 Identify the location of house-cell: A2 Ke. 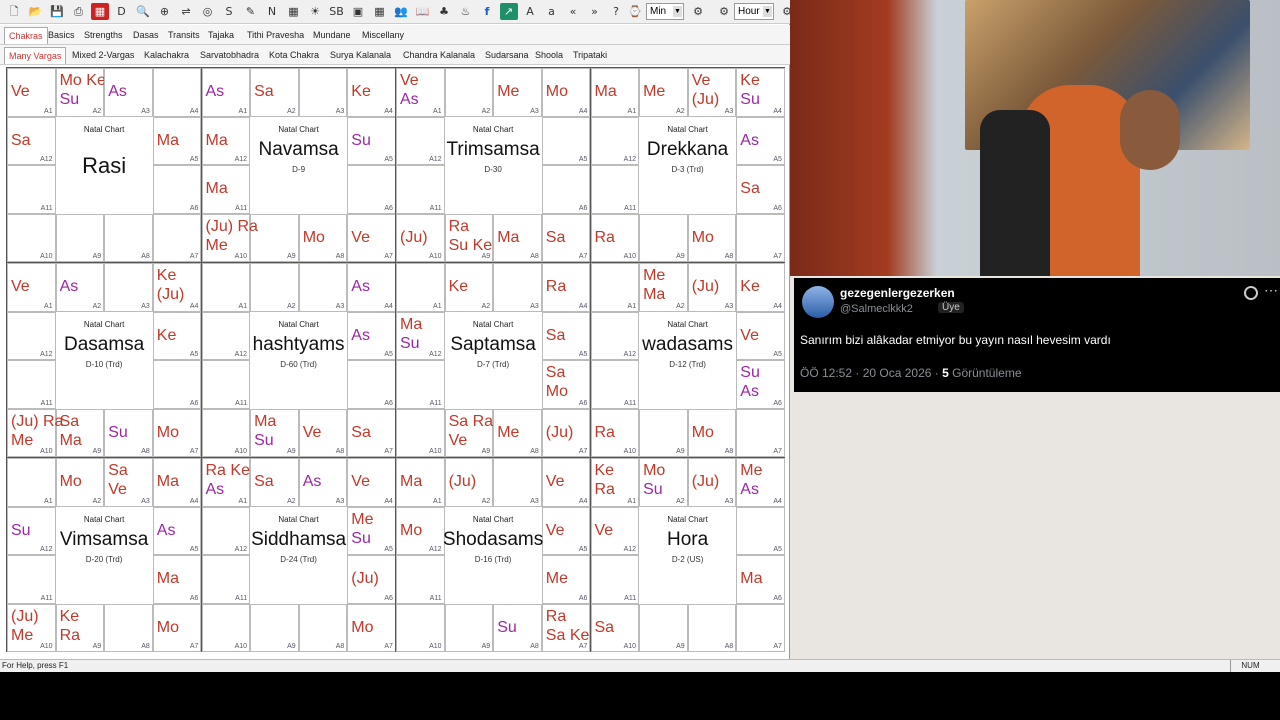
(469, 287).